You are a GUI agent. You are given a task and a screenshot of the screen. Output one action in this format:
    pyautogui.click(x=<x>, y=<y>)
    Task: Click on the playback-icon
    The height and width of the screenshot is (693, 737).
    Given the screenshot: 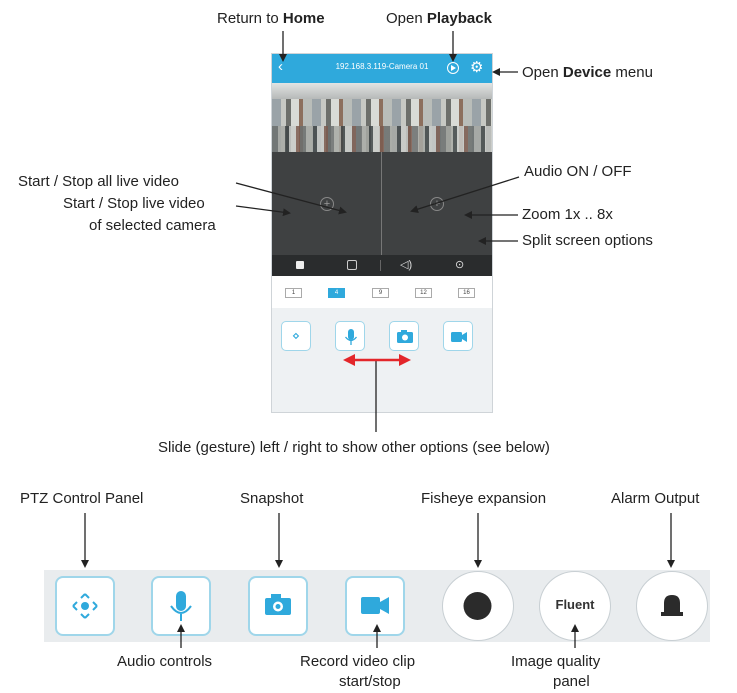 What is the action you would take?
    pyautogui.click(x=453, y=68)
    